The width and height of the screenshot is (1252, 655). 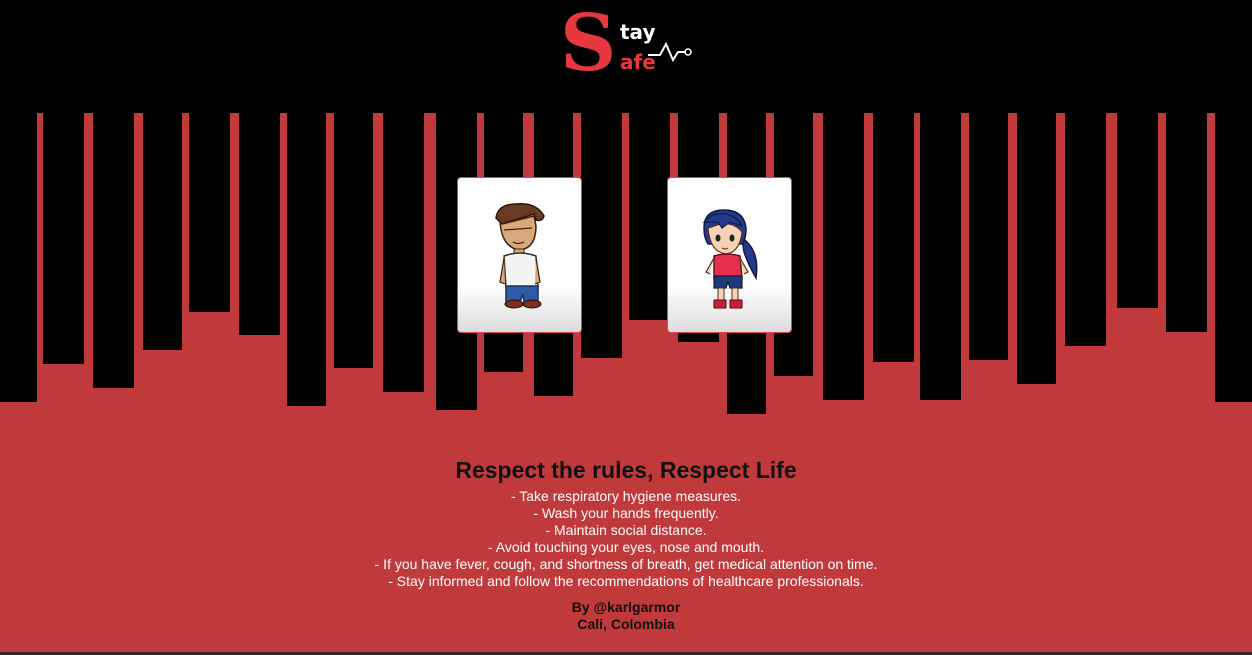 I want to click on girl-character-icon, so click(x=730, y=259).